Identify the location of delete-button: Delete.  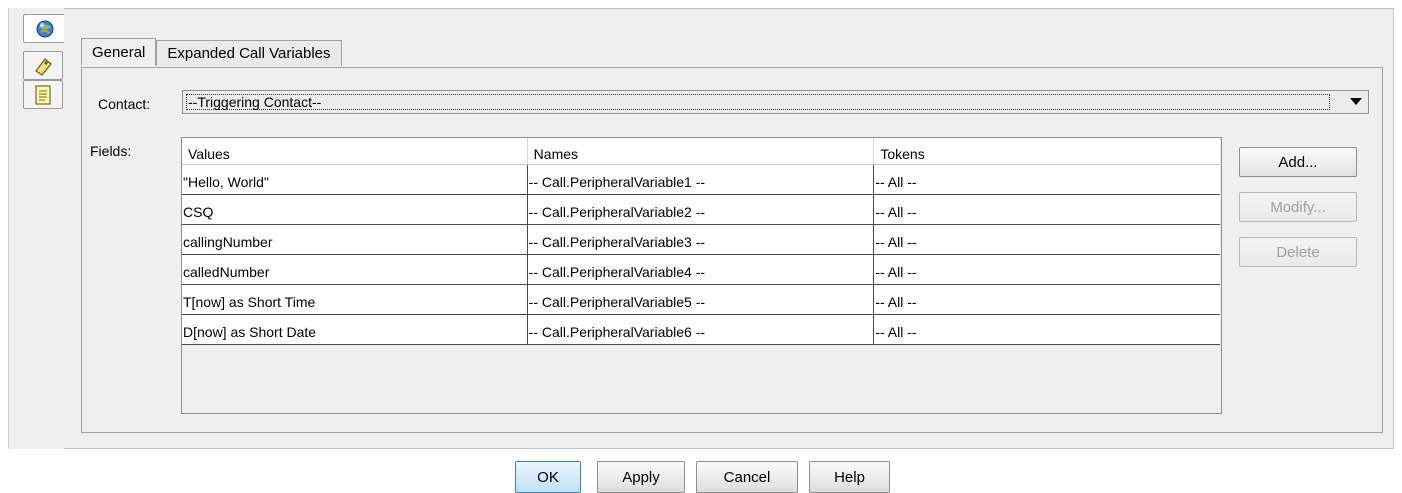
(1298, 252).